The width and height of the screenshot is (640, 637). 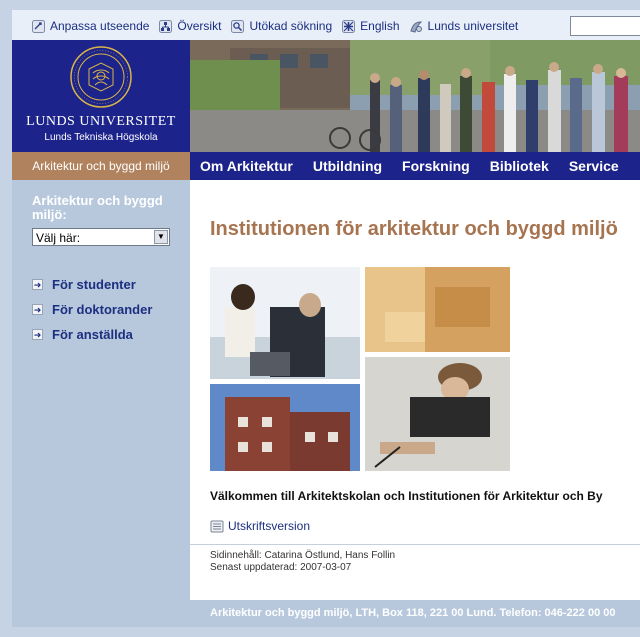 I want to click on last-updated: Senast uppdaterad: 2007-03-07, so click(x=281, y=567).